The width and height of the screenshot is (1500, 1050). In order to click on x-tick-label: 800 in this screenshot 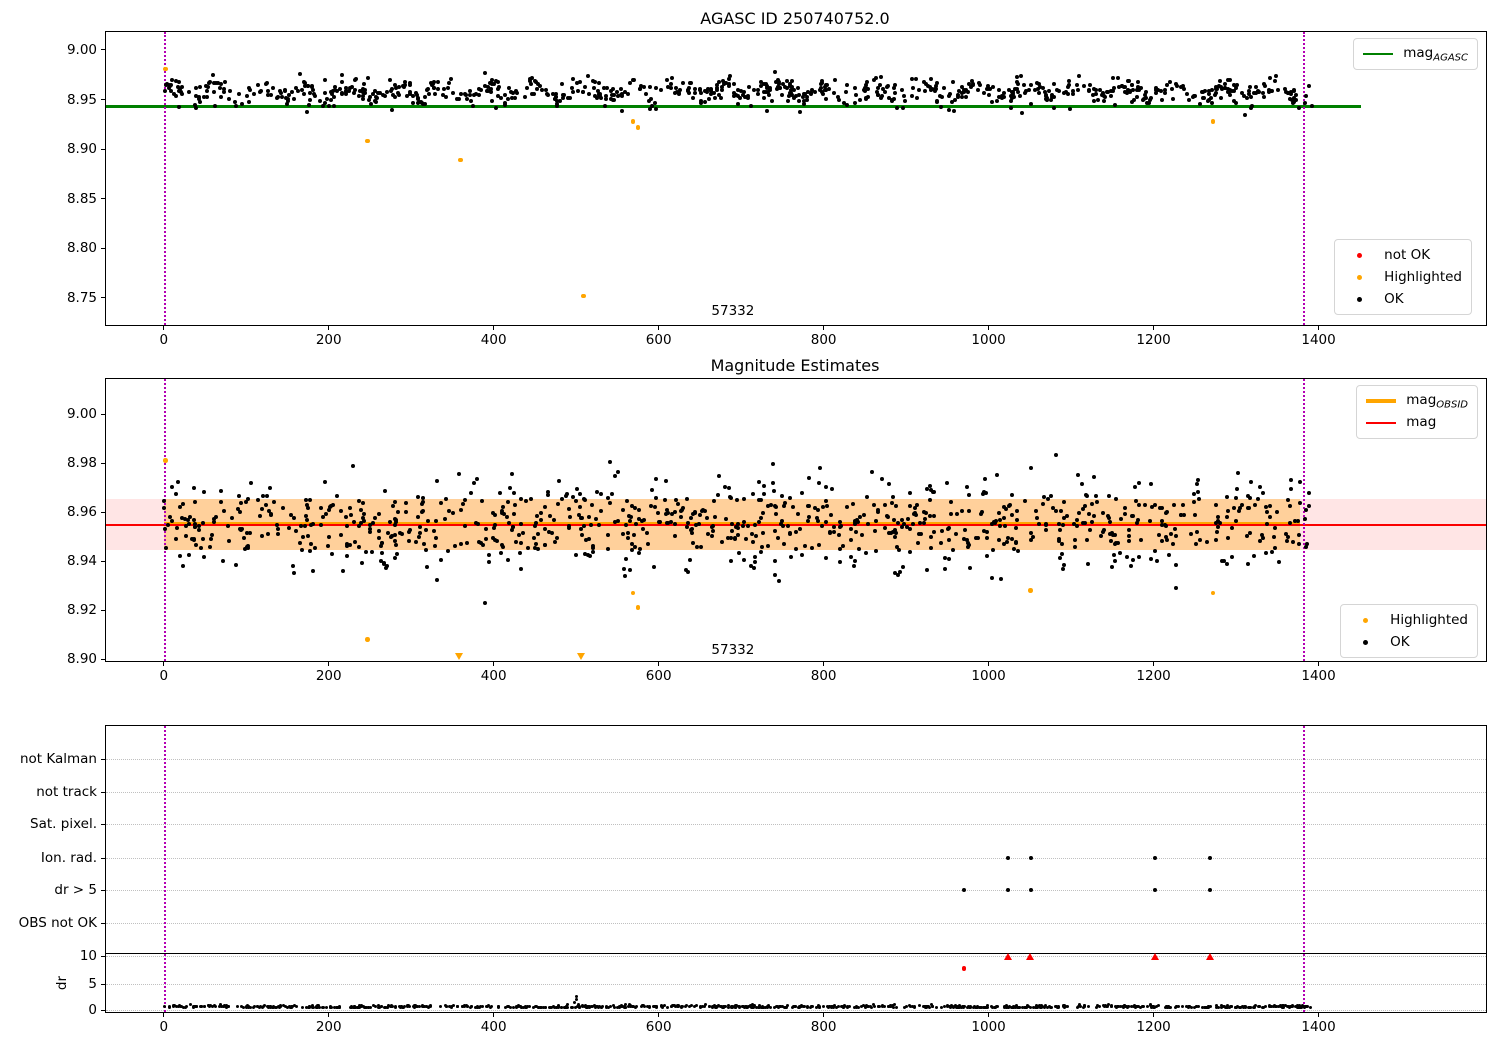, I will do `click(823, 676)`.